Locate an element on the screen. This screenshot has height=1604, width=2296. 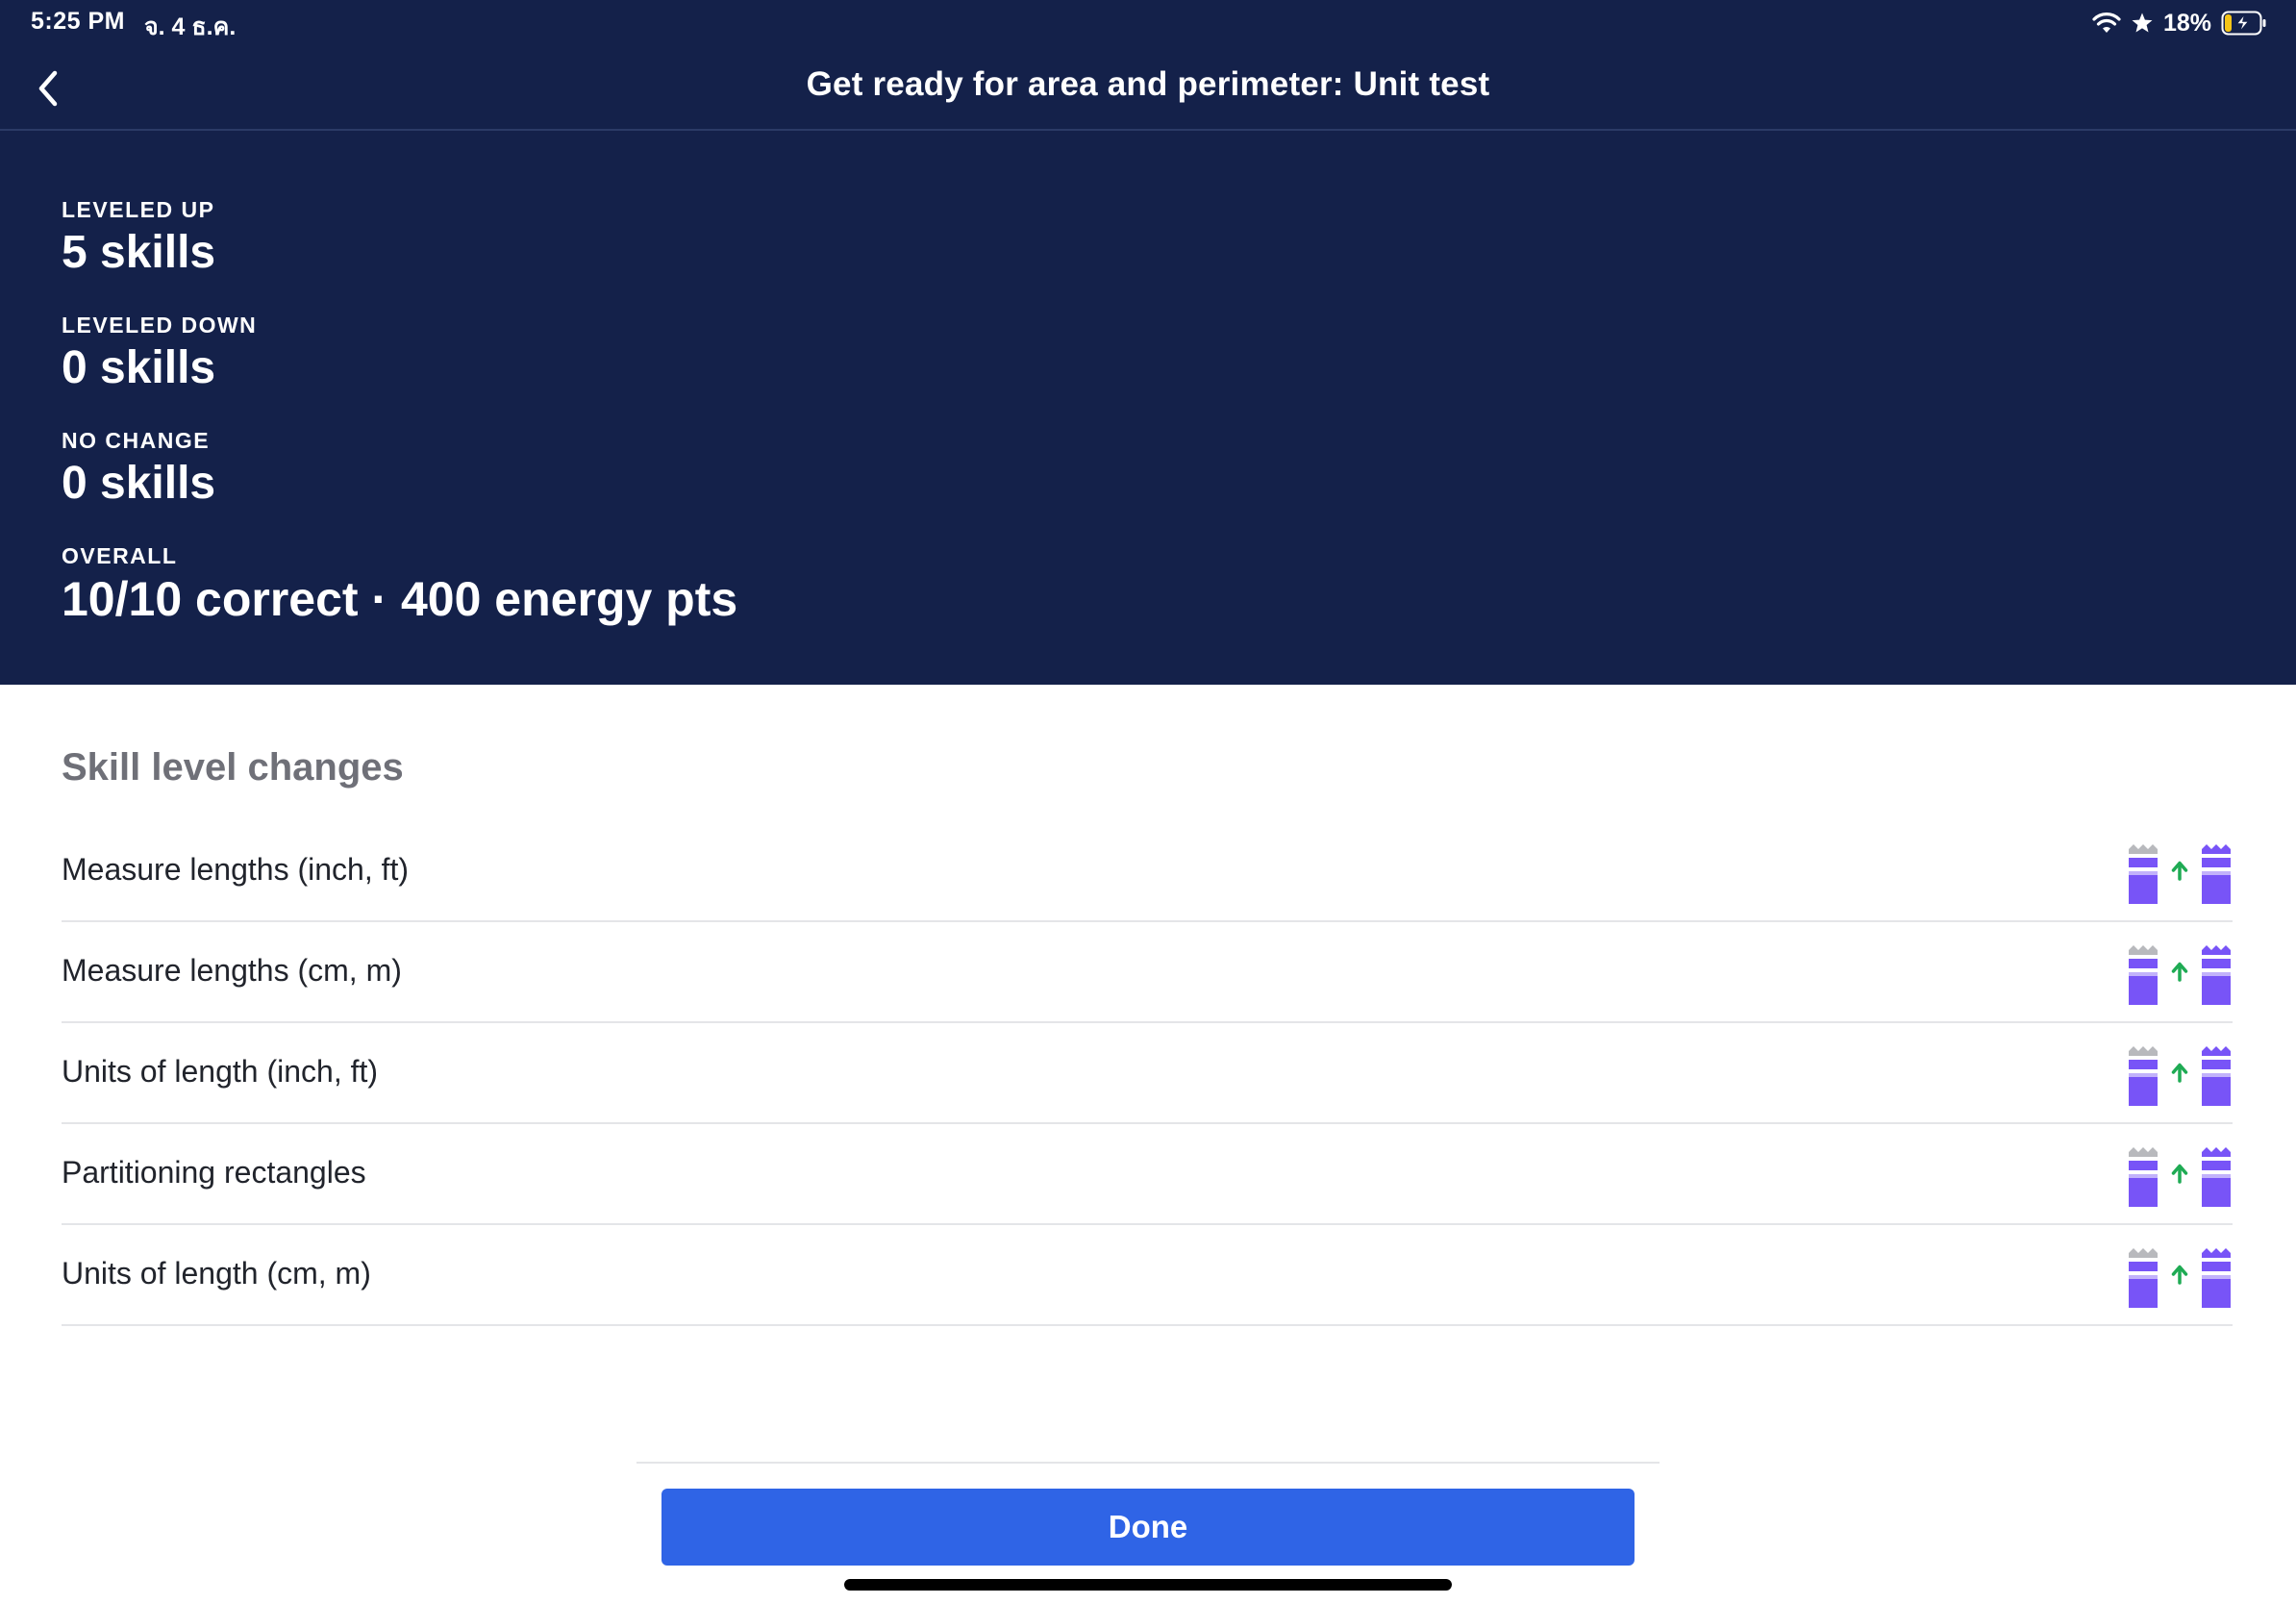
skill-name: Measure lengths (inch, ft) is located at coordinates (236, 869).